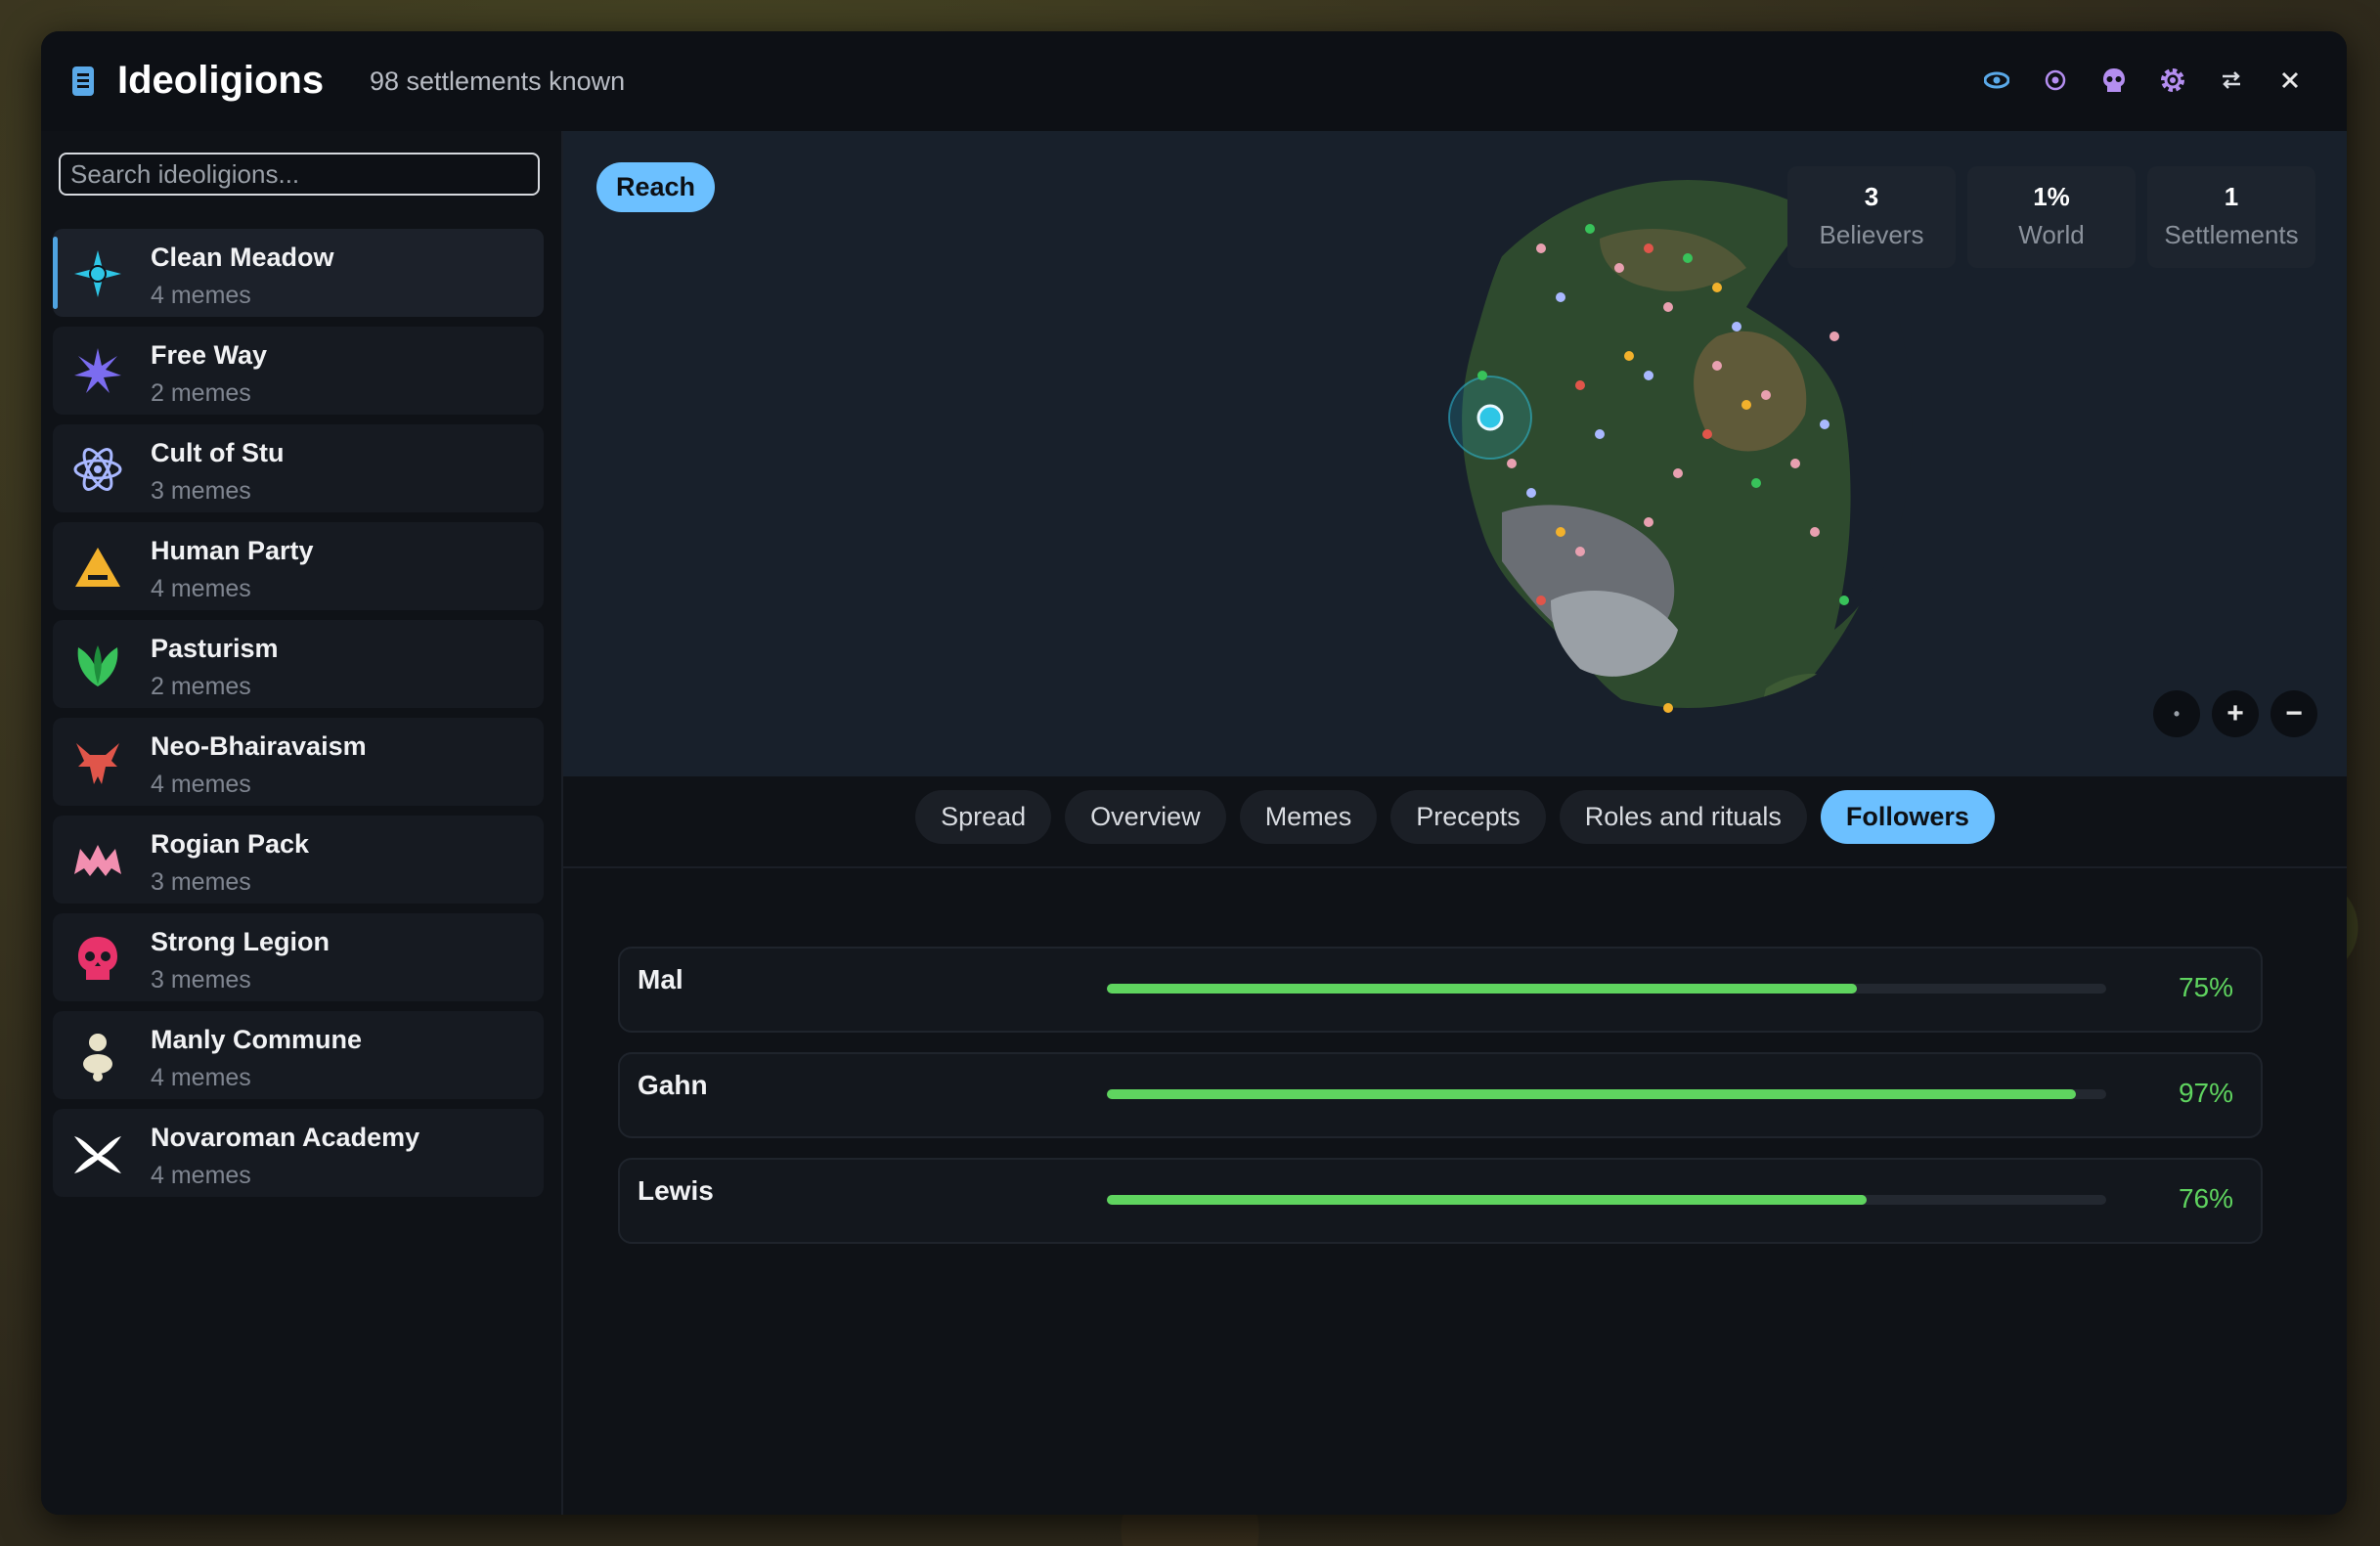 The height and width of the screenshot is (1546, 2380). Describe the element at coordinates (1145, 817) in the screenshot. I see `tab-overview: Overview` at that location.